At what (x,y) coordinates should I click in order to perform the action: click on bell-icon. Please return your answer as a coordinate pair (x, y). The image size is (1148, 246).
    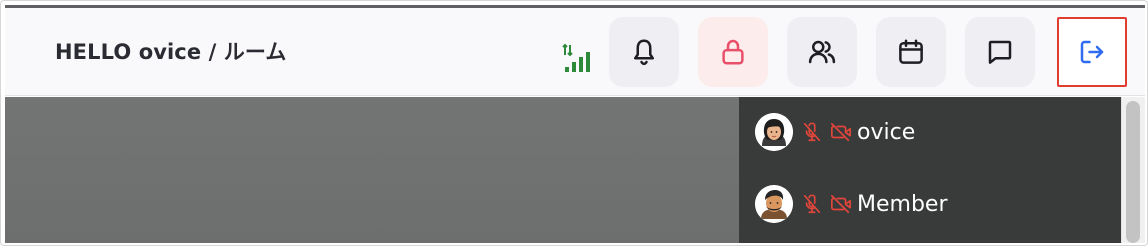
    Looking at the image, I should click on (644, 52).